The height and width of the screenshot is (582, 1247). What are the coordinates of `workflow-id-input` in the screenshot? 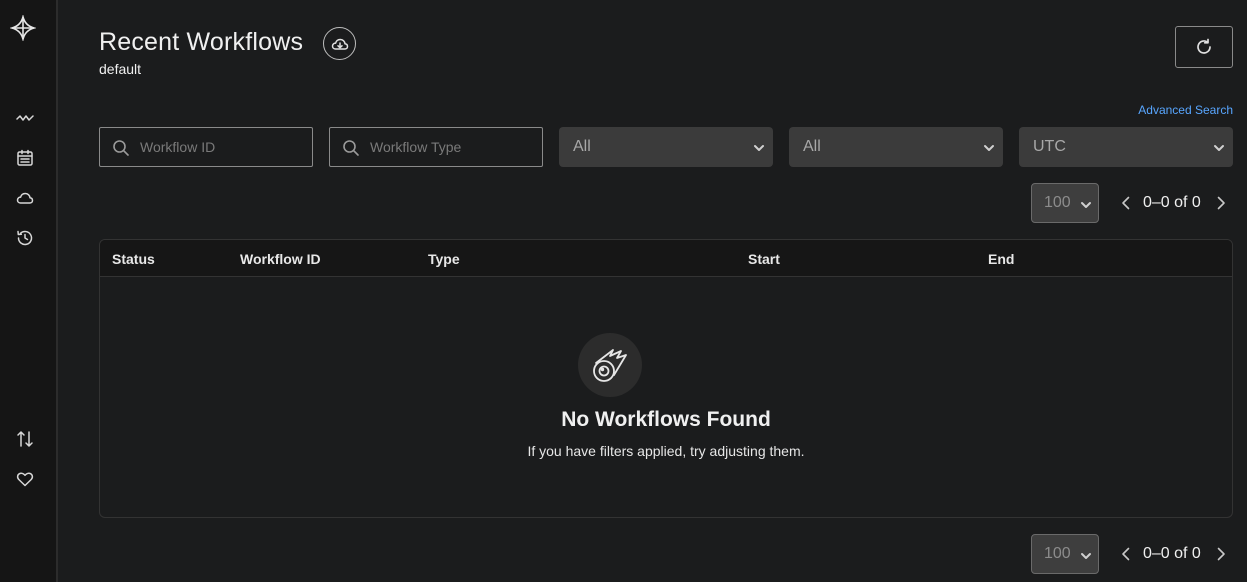 It's located at (224, 147).